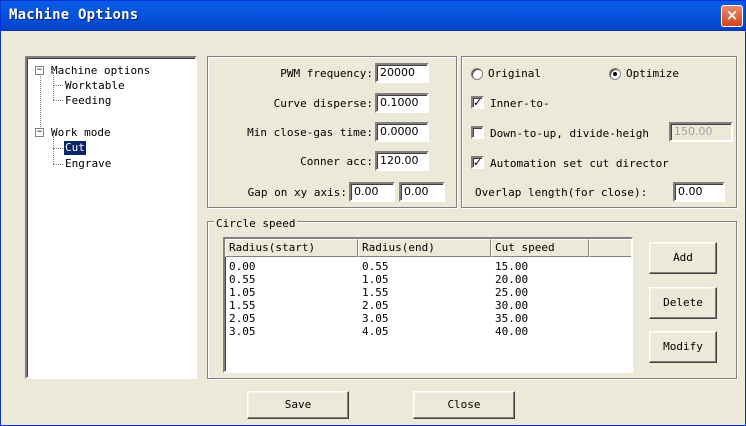  I want to click on column-cut-speed: Cut speed, so click(540, 248).